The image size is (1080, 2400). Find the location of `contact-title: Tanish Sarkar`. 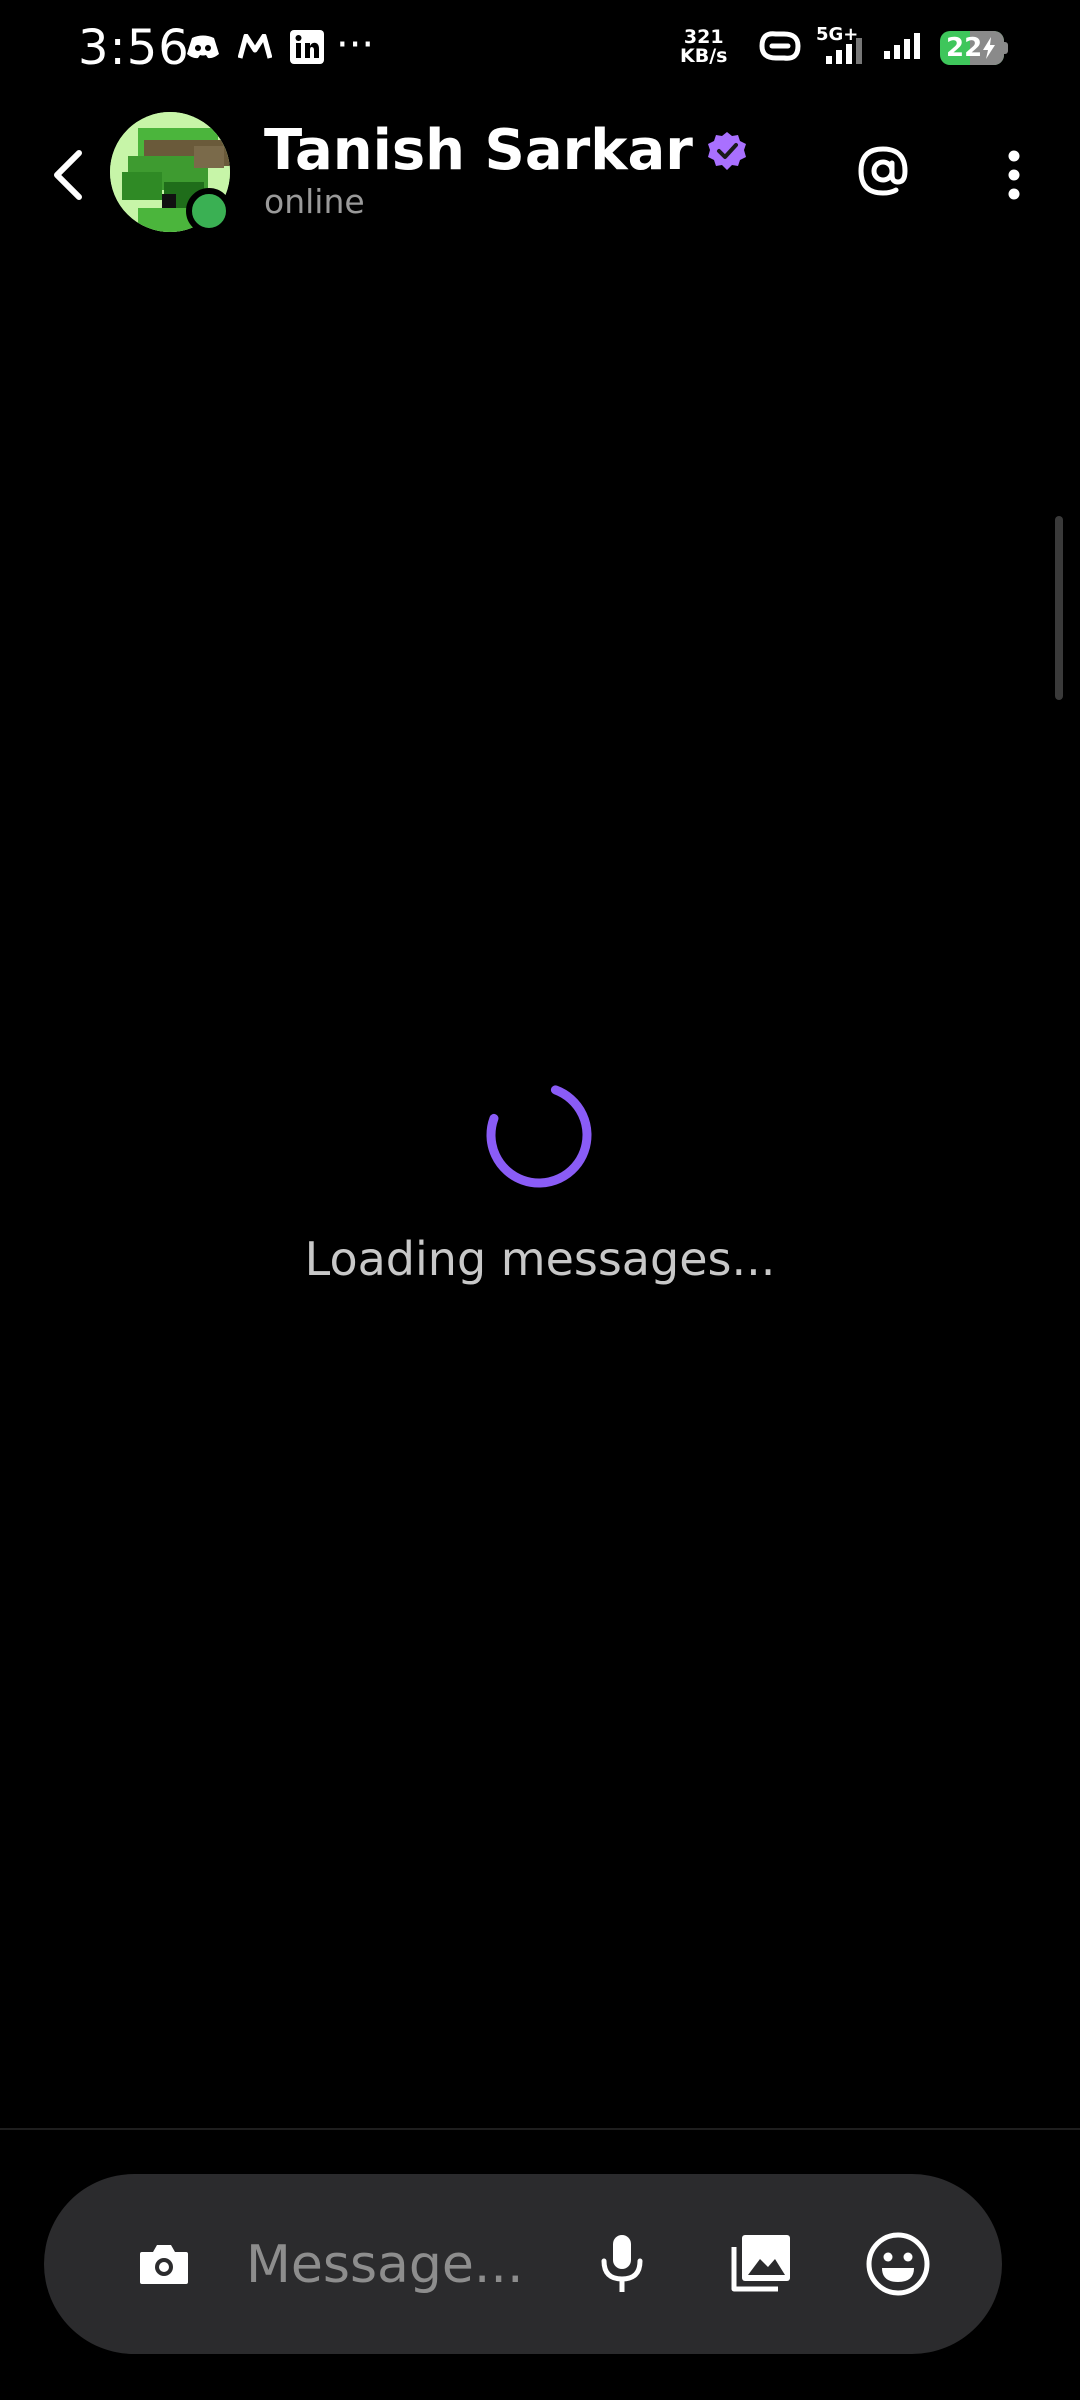

contact-title: Tanish Sarkar is located at coordinates (505, 150).